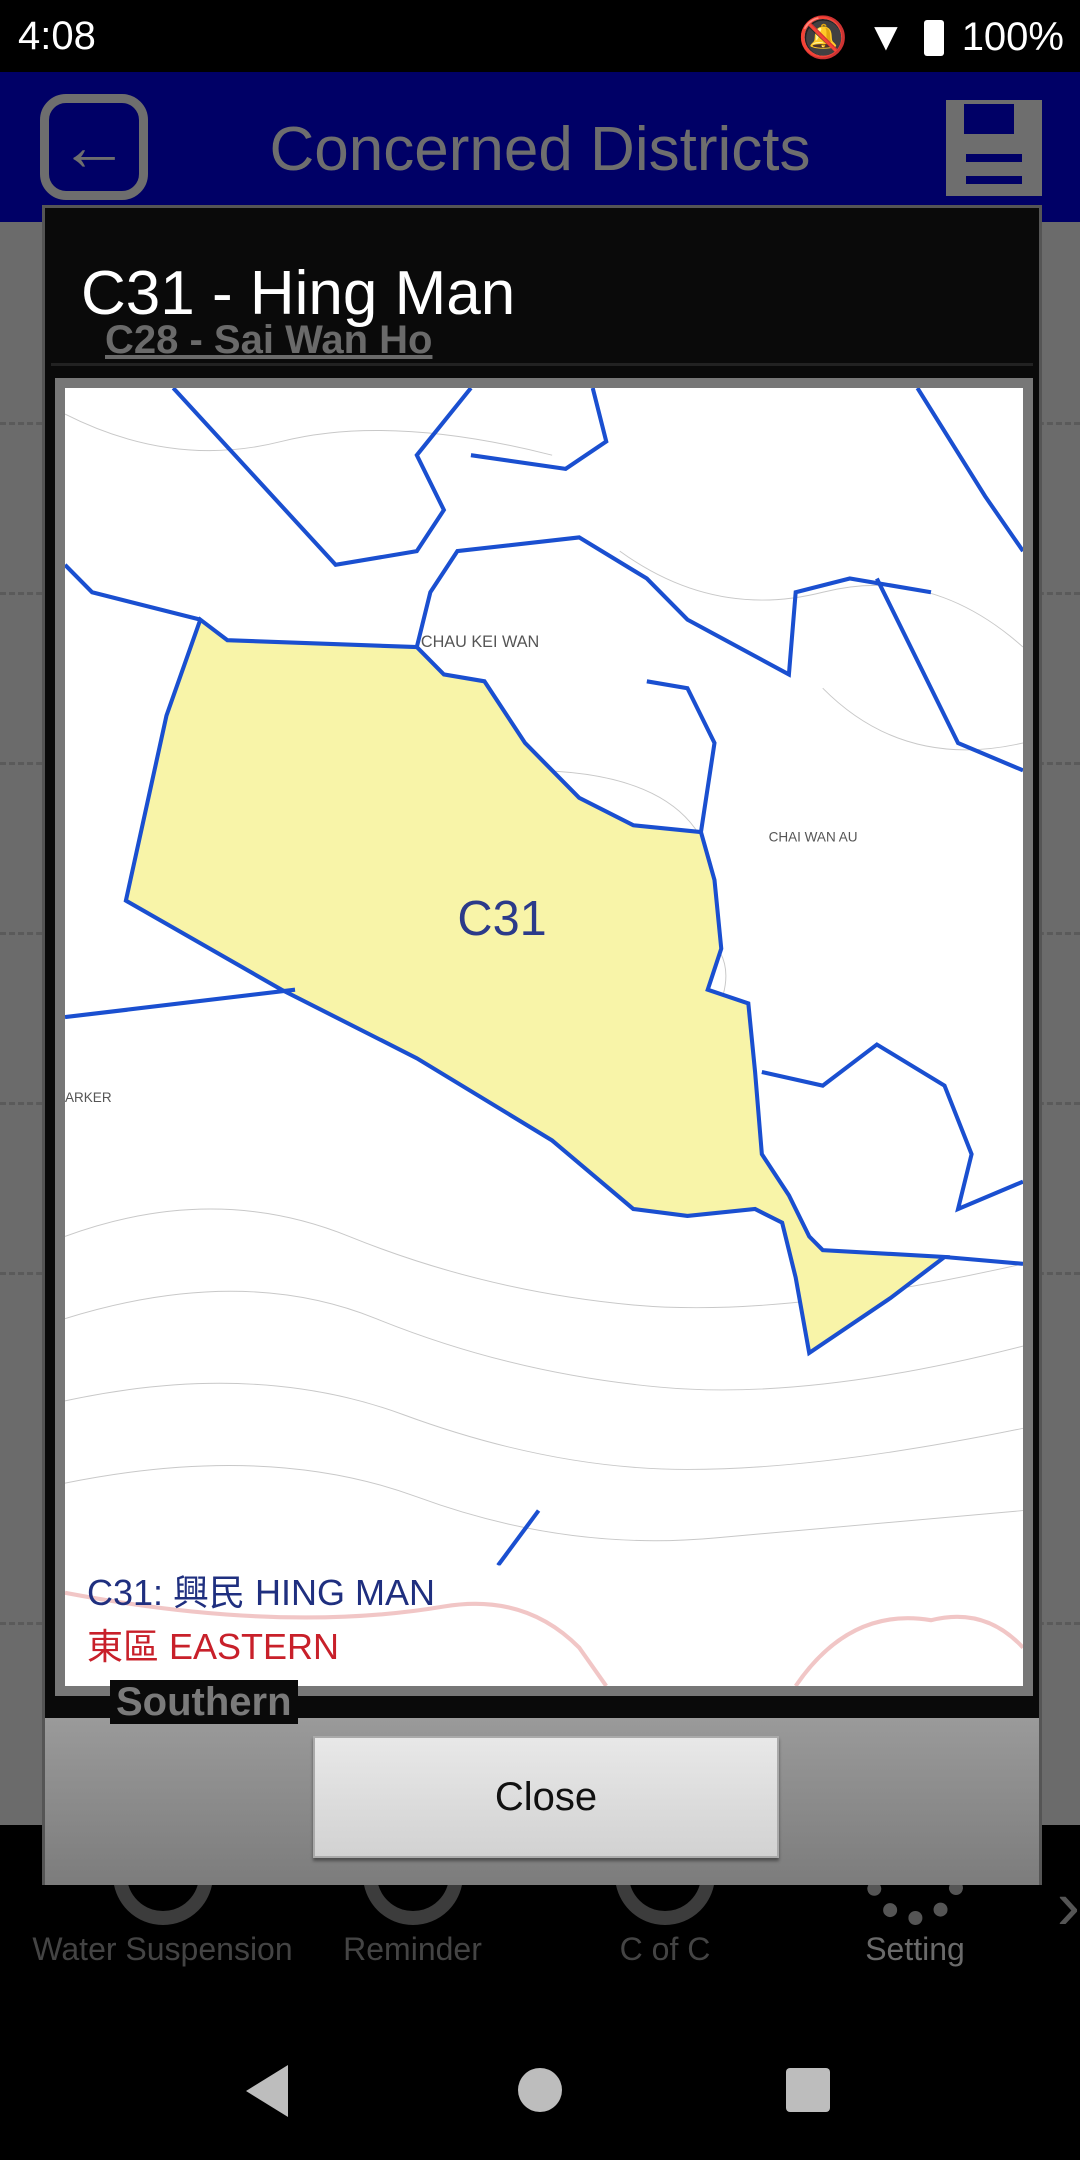 The image size is (1080, 2160). What do you see at coordinates (1068, 1905) in the screenshot?
I see `chevron-right-icon: ›` at bounding box center [1068, 1905].